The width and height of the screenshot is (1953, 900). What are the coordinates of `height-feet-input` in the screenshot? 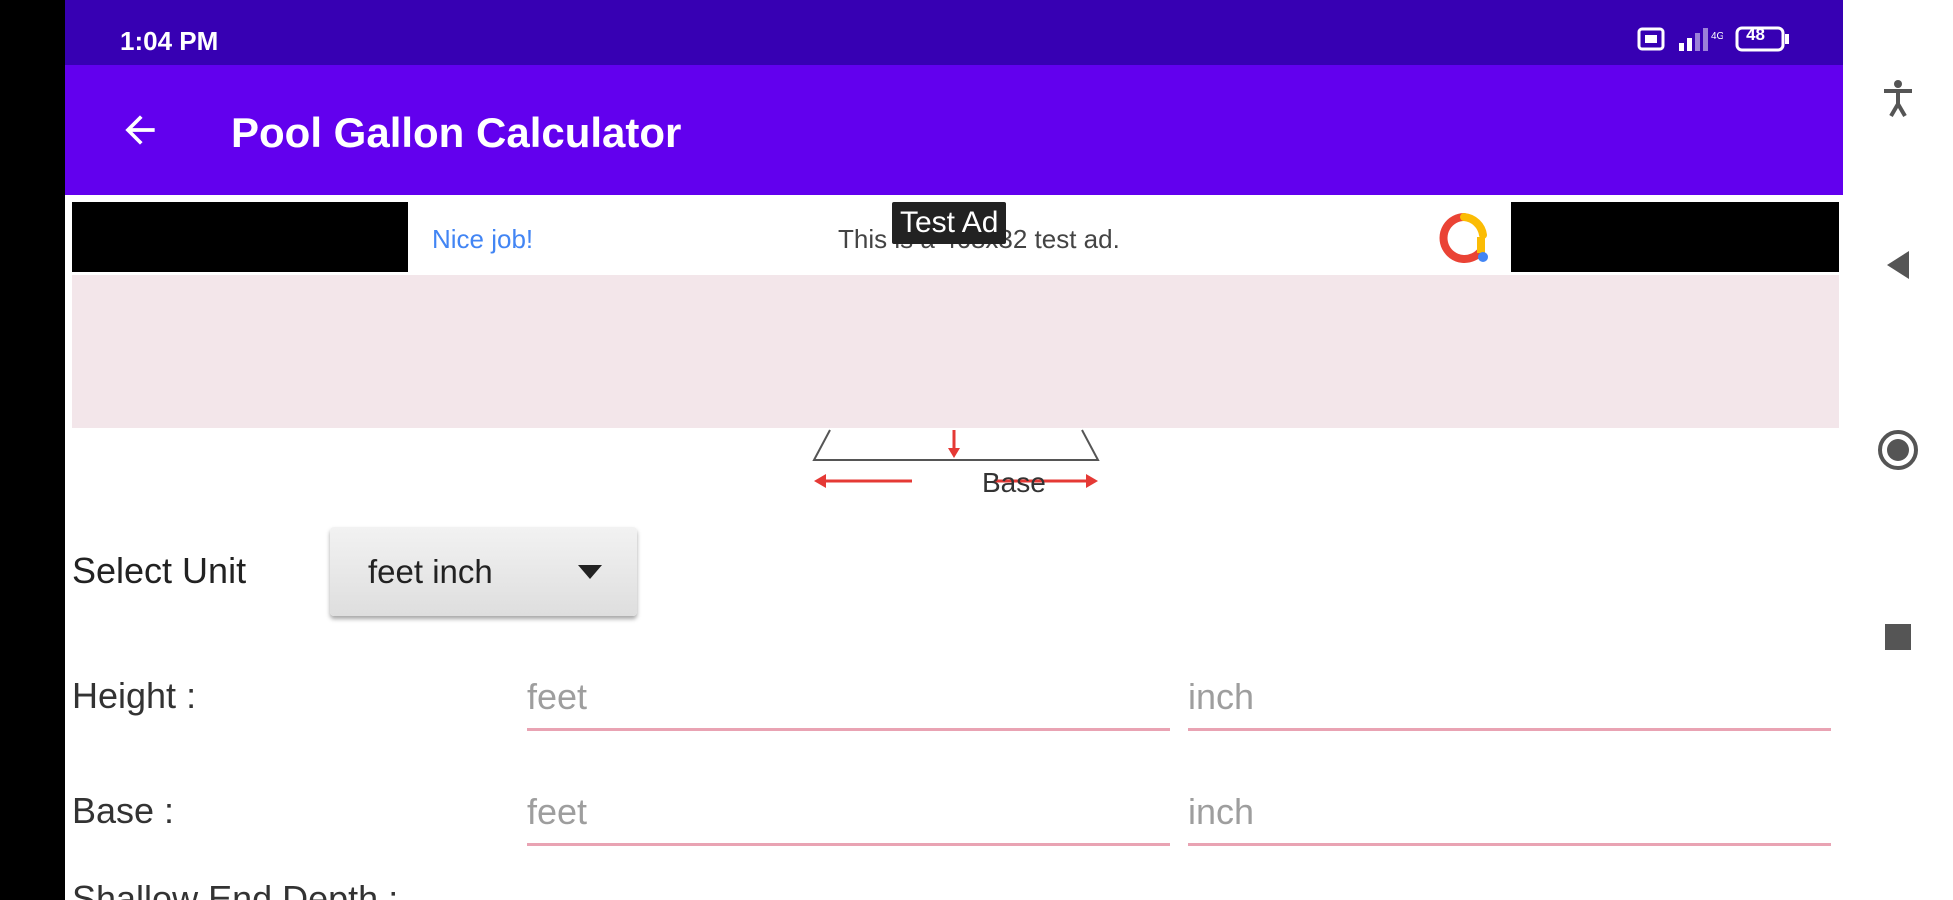 It's located at (848, 697).